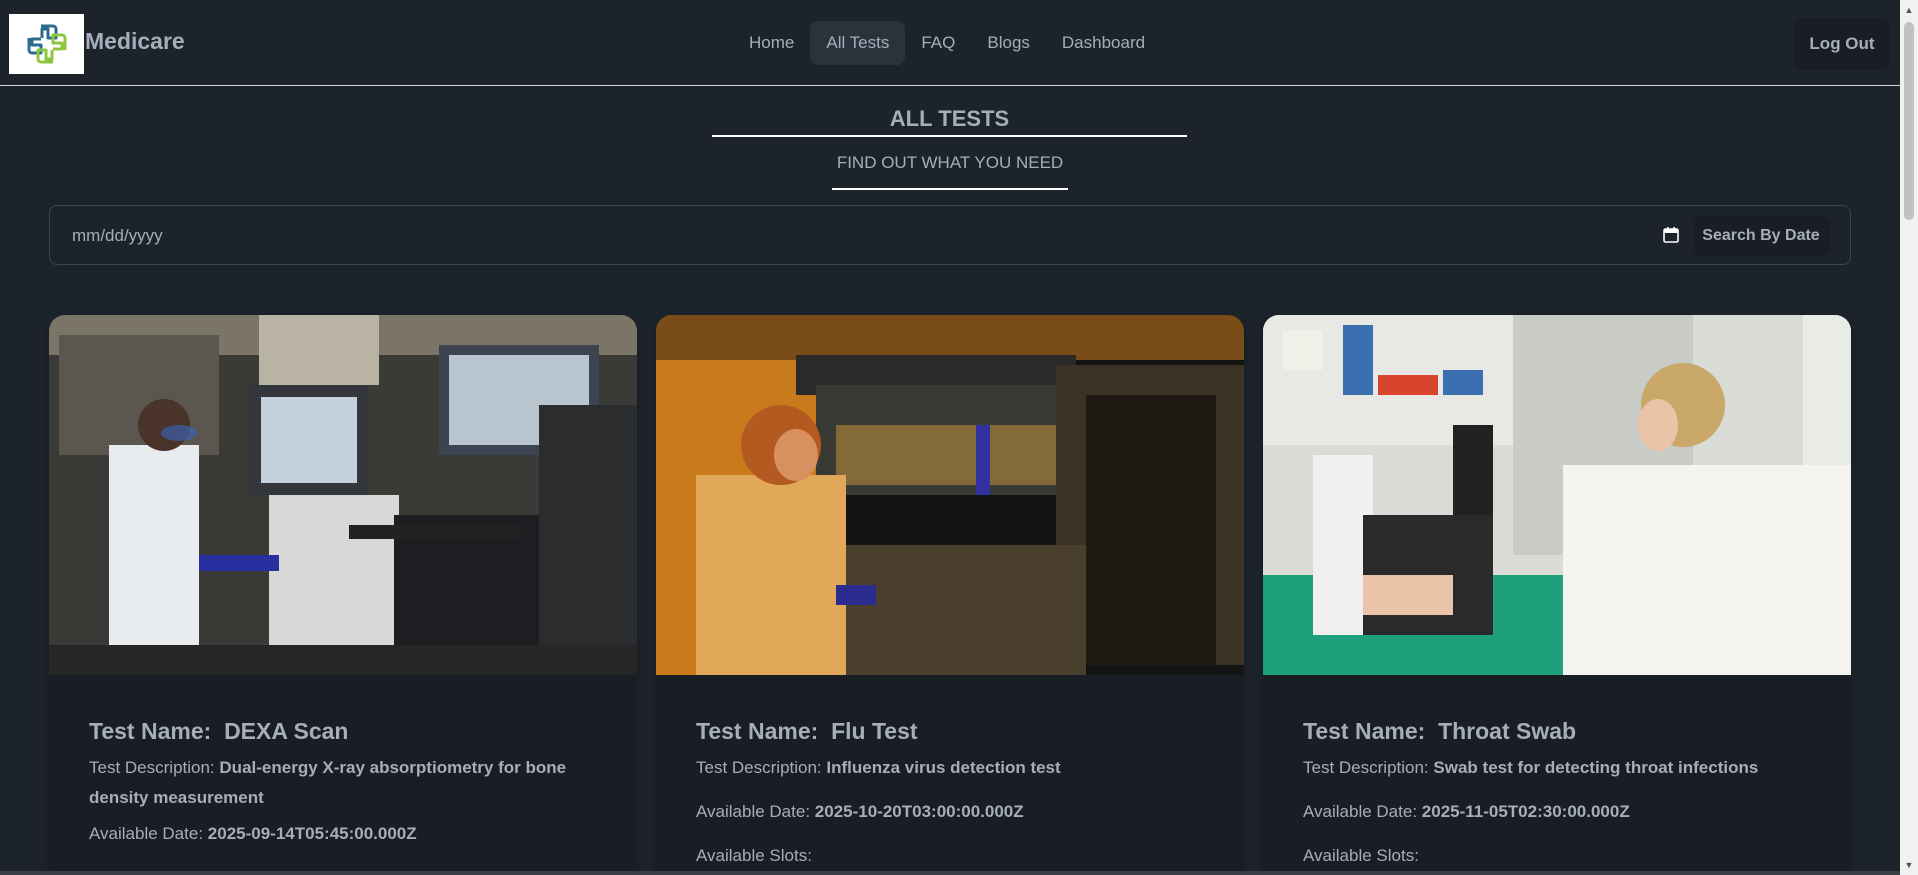  What do you see at coordinates (1909, 10) in the screenshot?
I see `scroll-up-icon: ▲` at bounding box center [1909, 10].